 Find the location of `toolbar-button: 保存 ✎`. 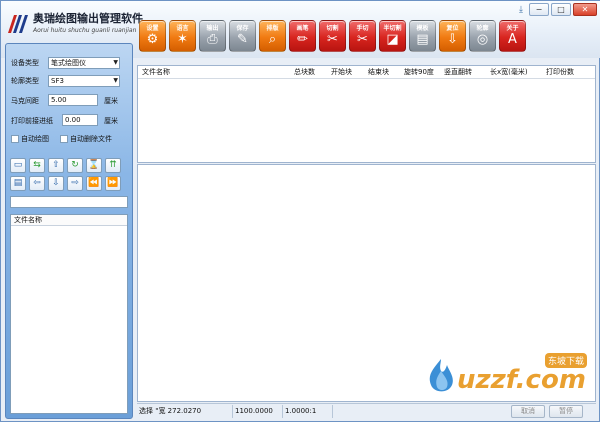

toolbar-button: 保存 ✎ is located at coordinates (242, 36).